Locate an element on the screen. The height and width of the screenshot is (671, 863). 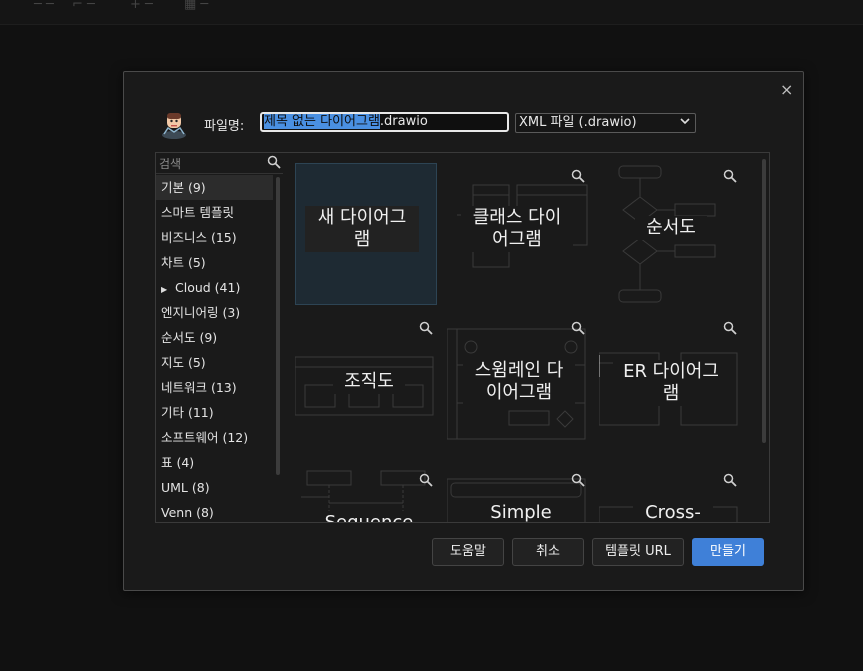
expand-arrow-icon: ▶ is located at coordinates (168, 289).